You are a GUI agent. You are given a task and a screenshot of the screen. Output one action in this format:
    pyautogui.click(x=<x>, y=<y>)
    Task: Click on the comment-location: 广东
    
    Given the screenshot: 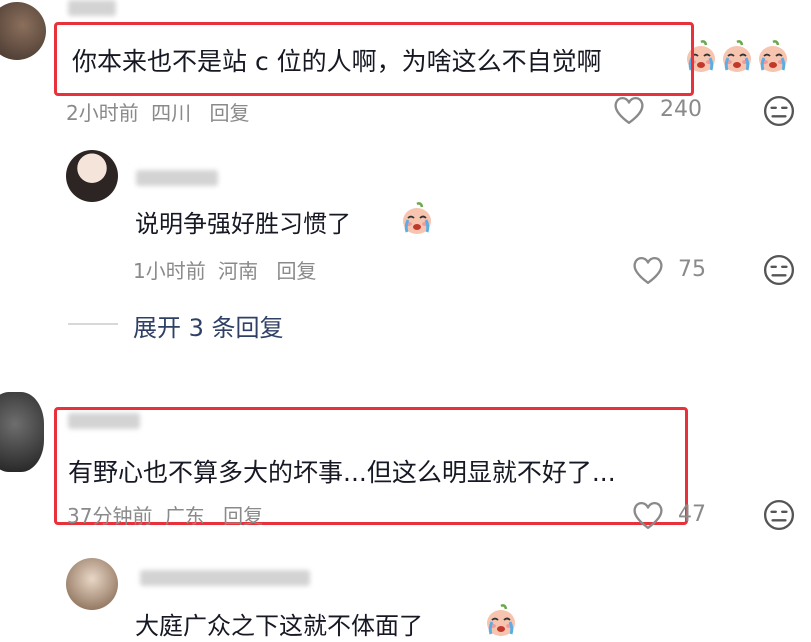 What is the action you would take?
    pyautogui.click(x=184, y=516)
    